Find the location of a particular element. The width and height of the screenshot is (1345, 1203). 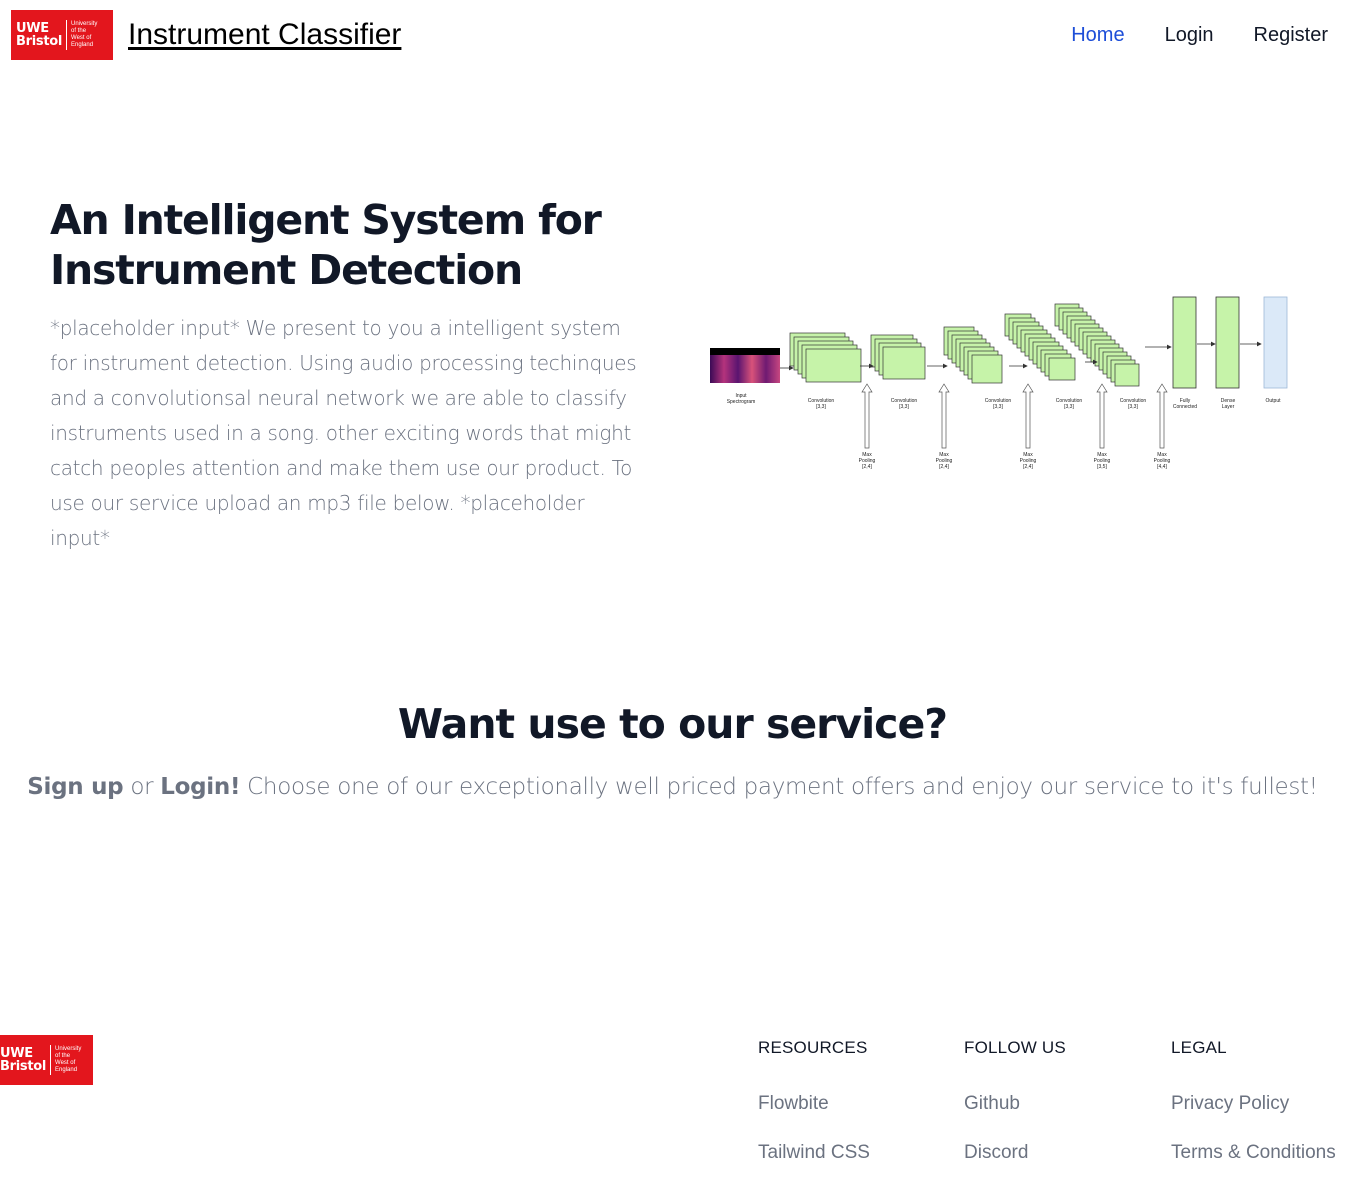

label-pool5-3: [4,4] is located at coordinates (1162, 467).